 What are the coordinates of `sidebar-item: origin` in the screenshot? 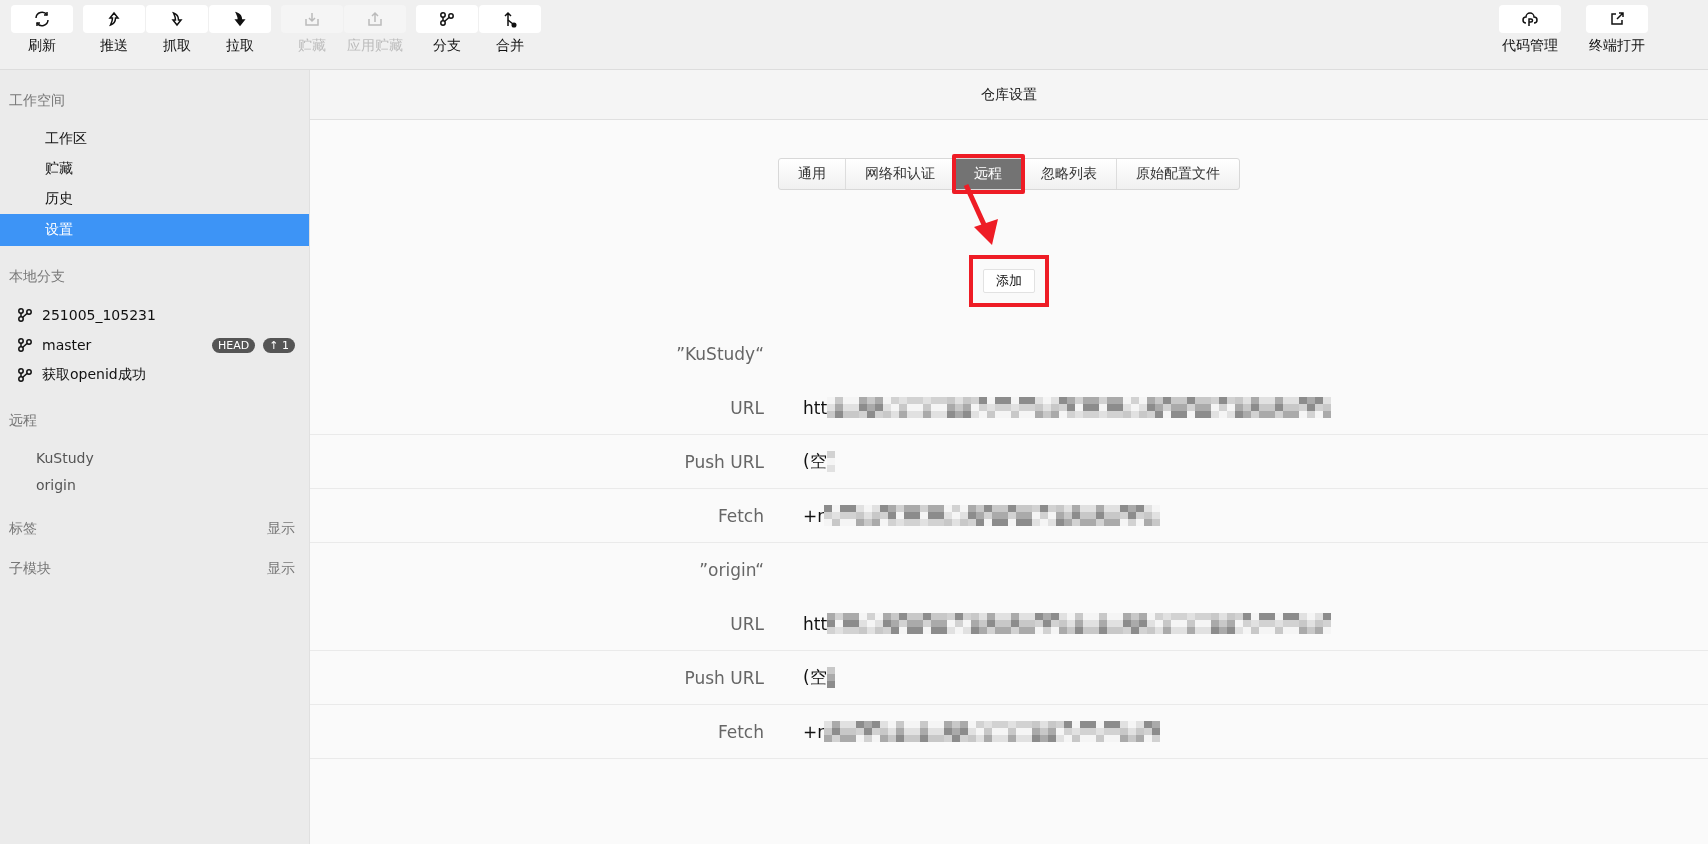 It's located at (154, 484).